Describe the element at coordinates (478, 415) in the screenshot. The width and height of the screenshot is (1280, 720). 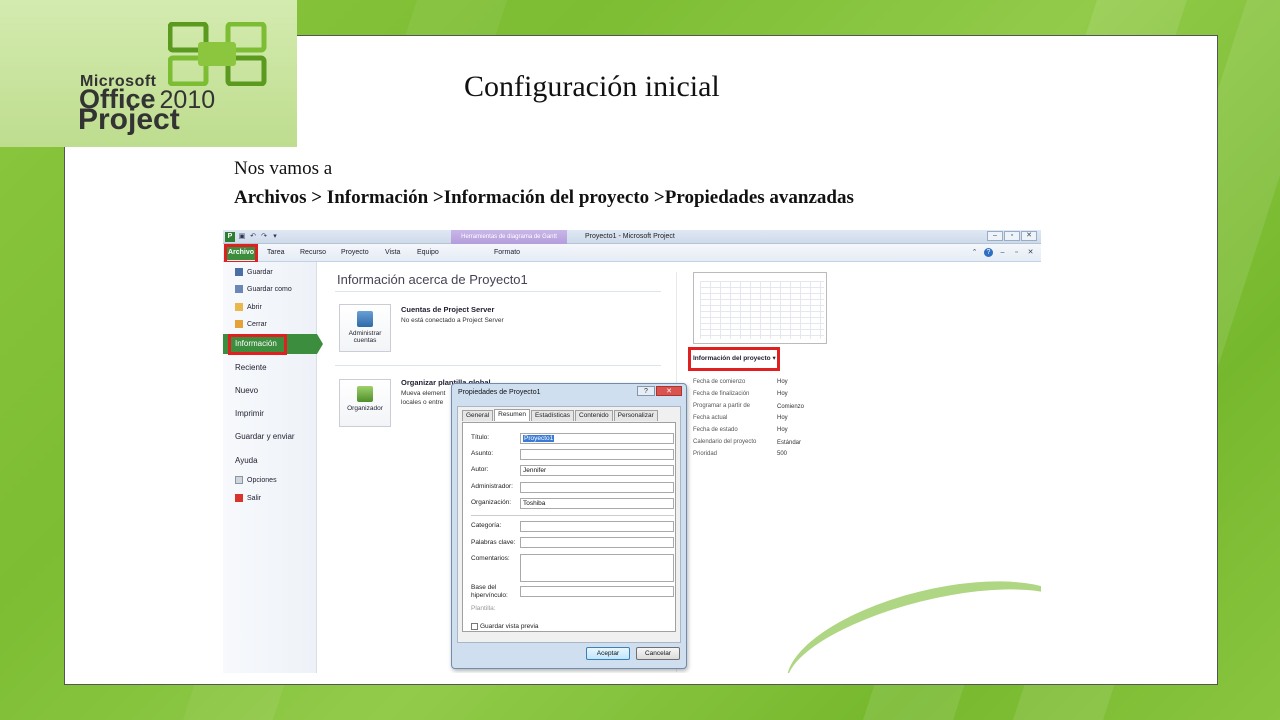
I see `tab-general: General` at that location.